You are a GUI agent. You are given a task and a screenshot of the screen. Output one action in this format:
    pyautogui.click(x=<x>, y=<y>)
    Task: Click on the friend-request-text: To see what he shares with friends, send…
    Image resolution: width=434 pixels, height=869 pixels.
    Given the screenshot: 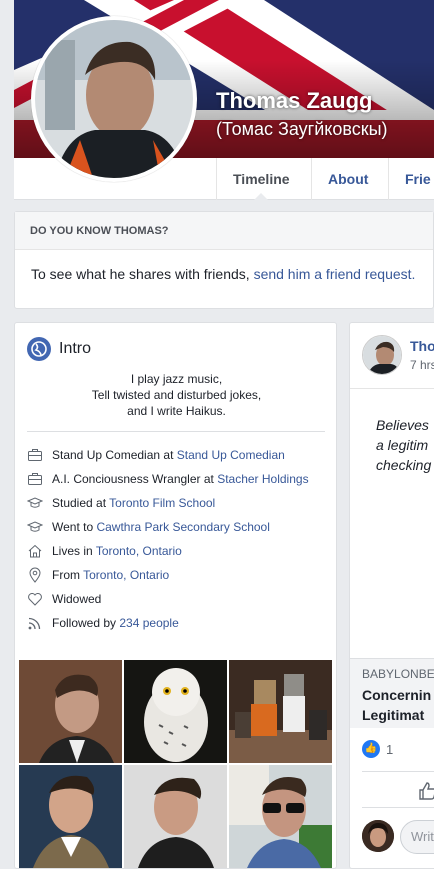 What is the action you would take?
    pyautogui.click(x=224, y=266)
    